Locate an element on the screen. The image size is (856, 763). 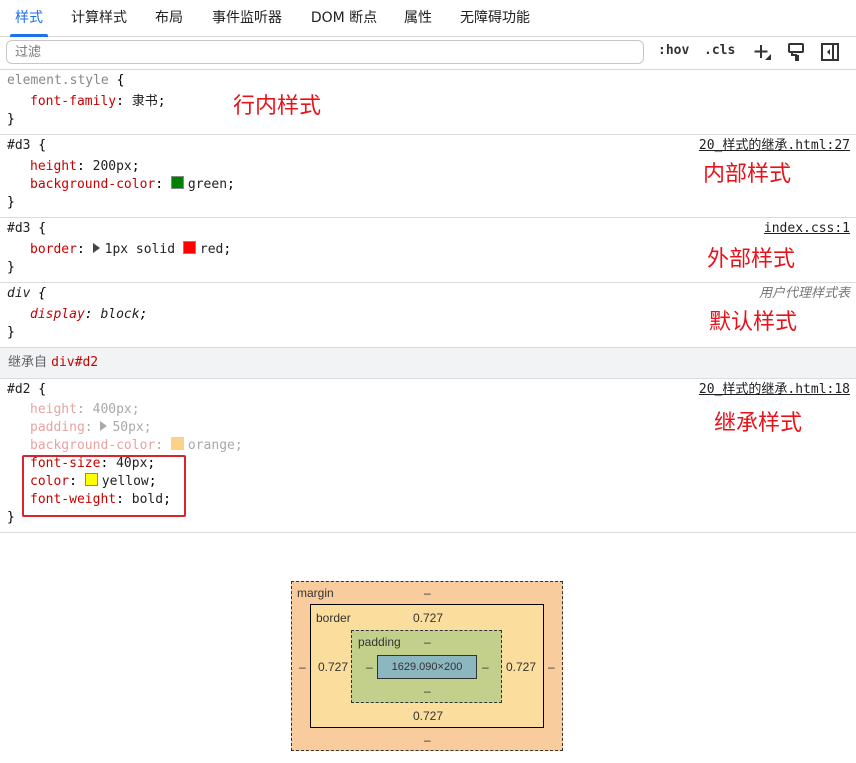
paint-brush-icon is located at coordinates (796, 52).